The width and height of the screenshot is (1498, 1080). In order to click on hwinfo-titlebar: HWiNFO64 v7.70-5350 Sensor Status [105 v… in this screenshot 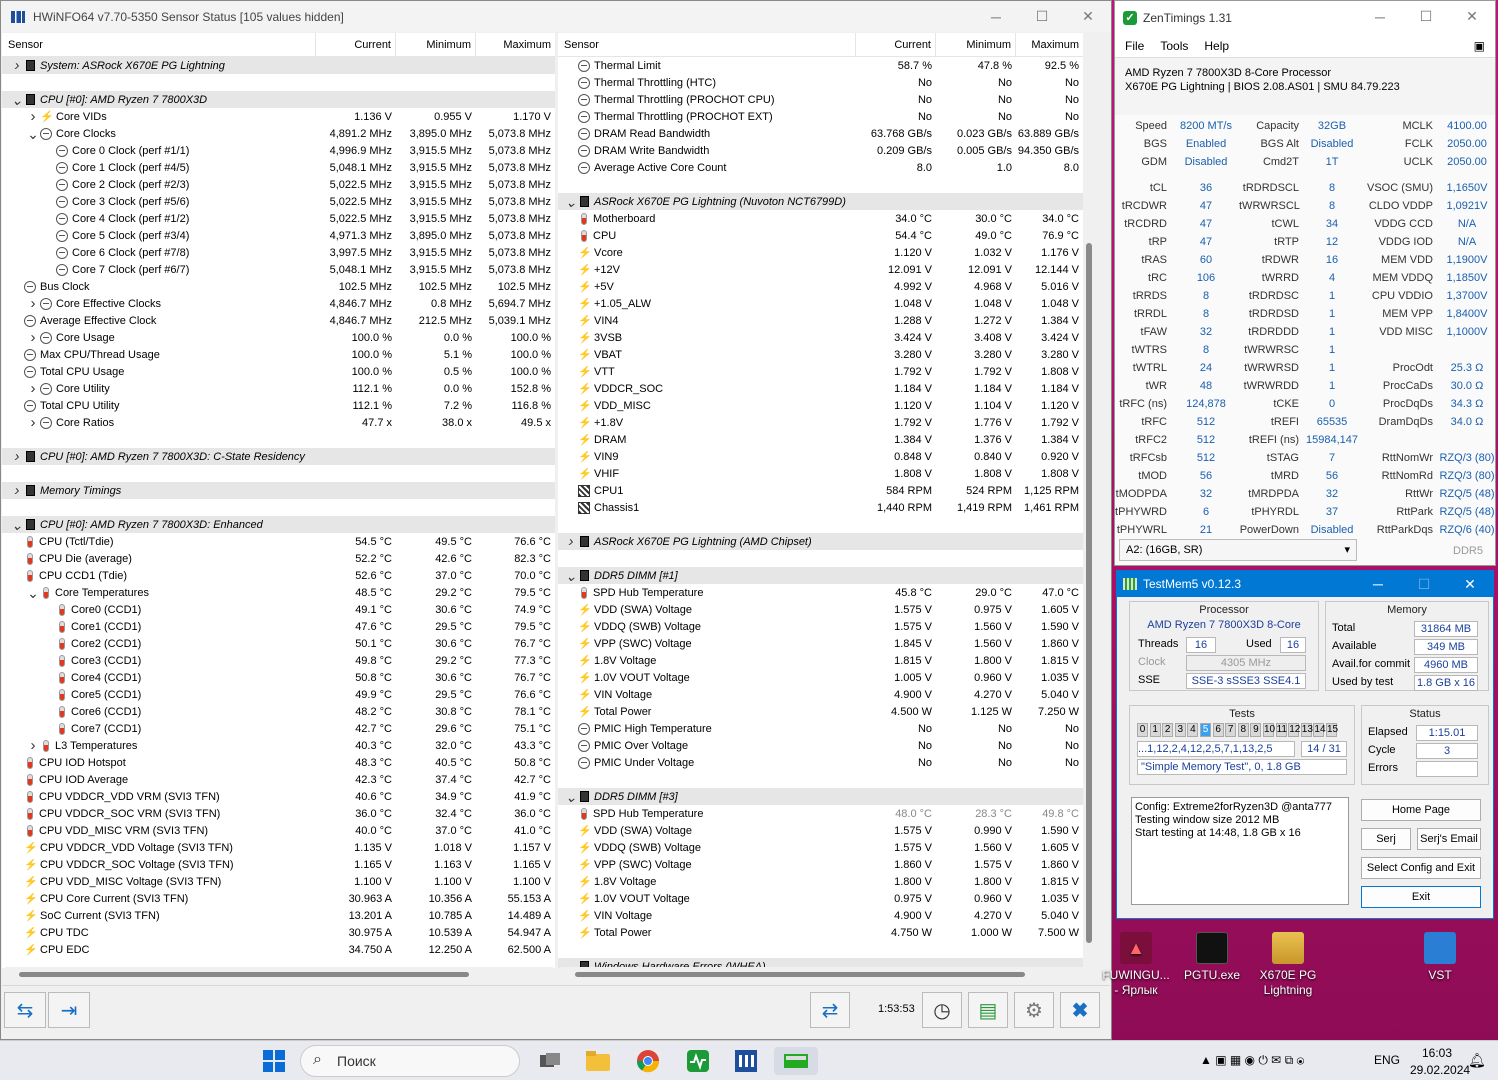, I will do `click(556, 16)`.